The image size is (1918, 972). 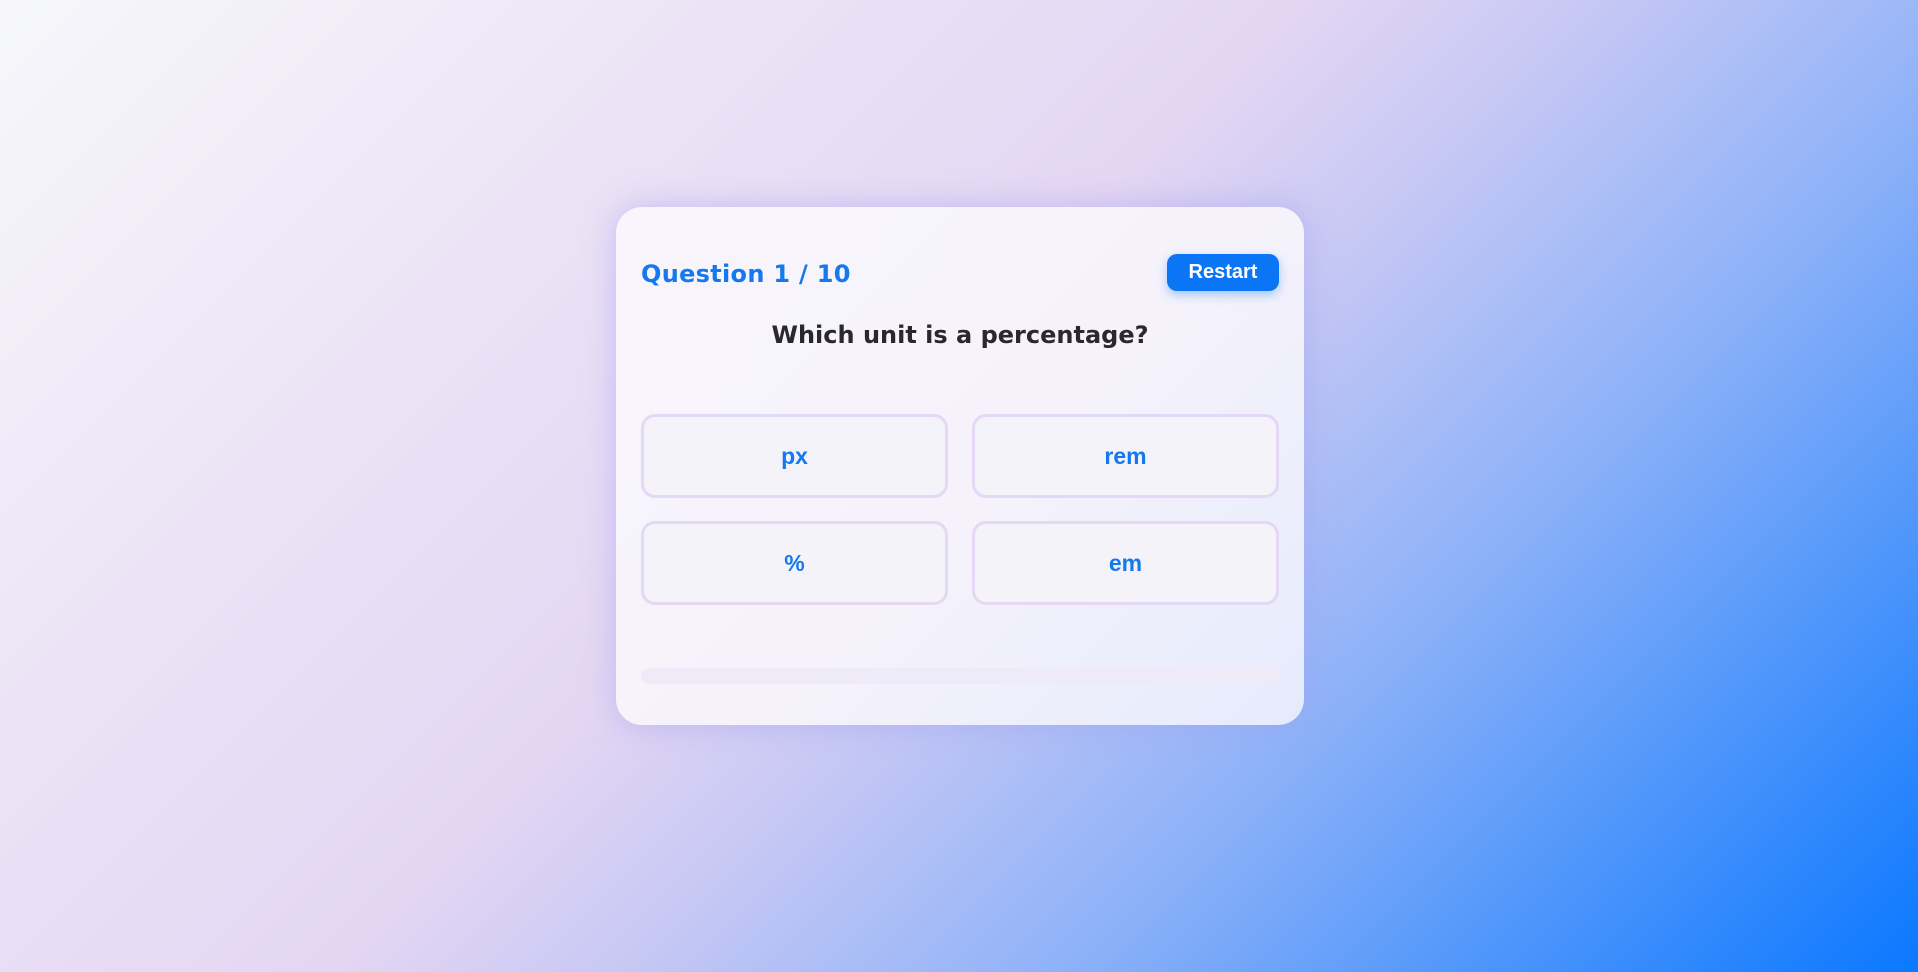 What do you see at coordinates (960, 335) in the screenshot?
I see `question-text: Which unit is a percentage?` at bounding box center [960, 335].